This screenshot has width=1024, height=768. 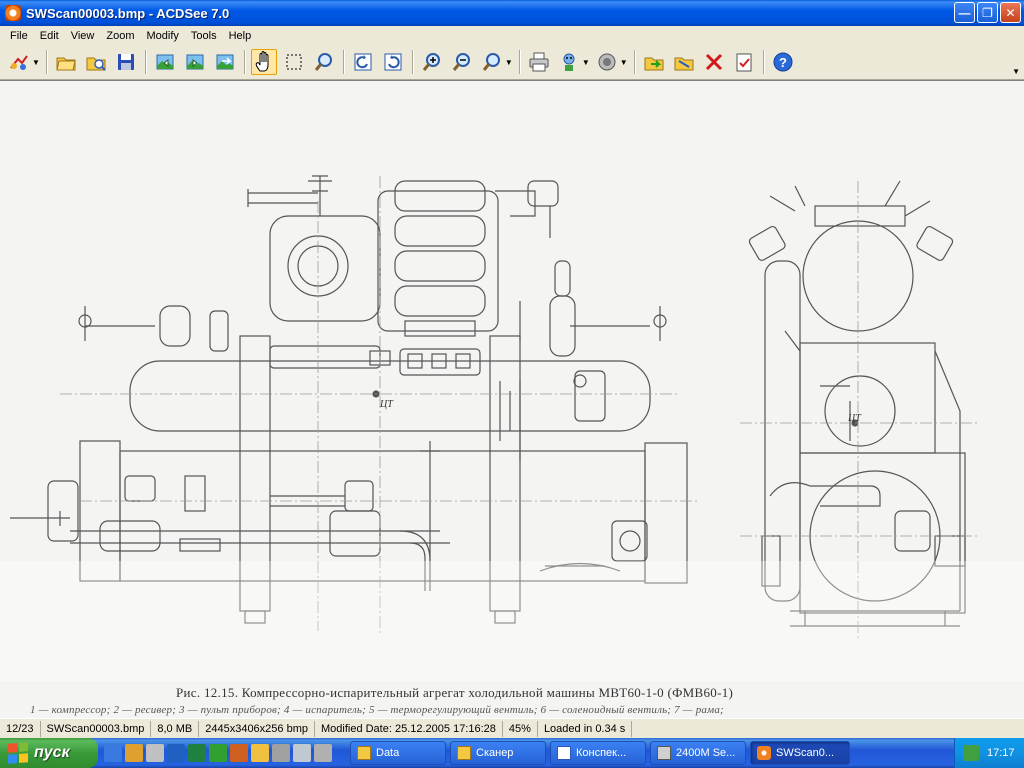 I want to click on maximize-button: ❐, so click(x=987, y=12).